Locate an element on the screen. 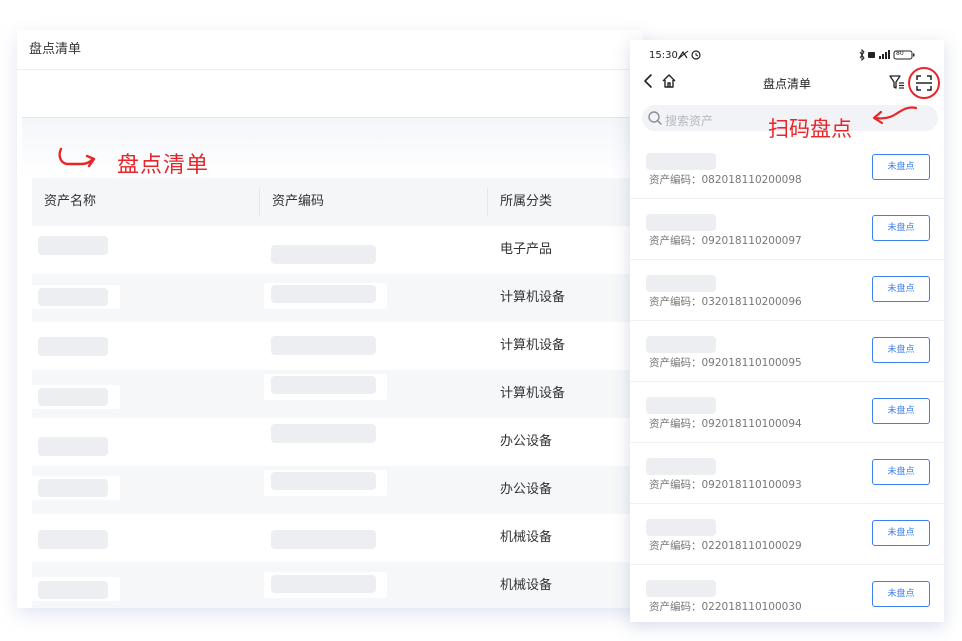 This screenshot has height=641, width=962. list-item: 资产编码：092018110100093 未盘点 is located at coordinates (787, 473).